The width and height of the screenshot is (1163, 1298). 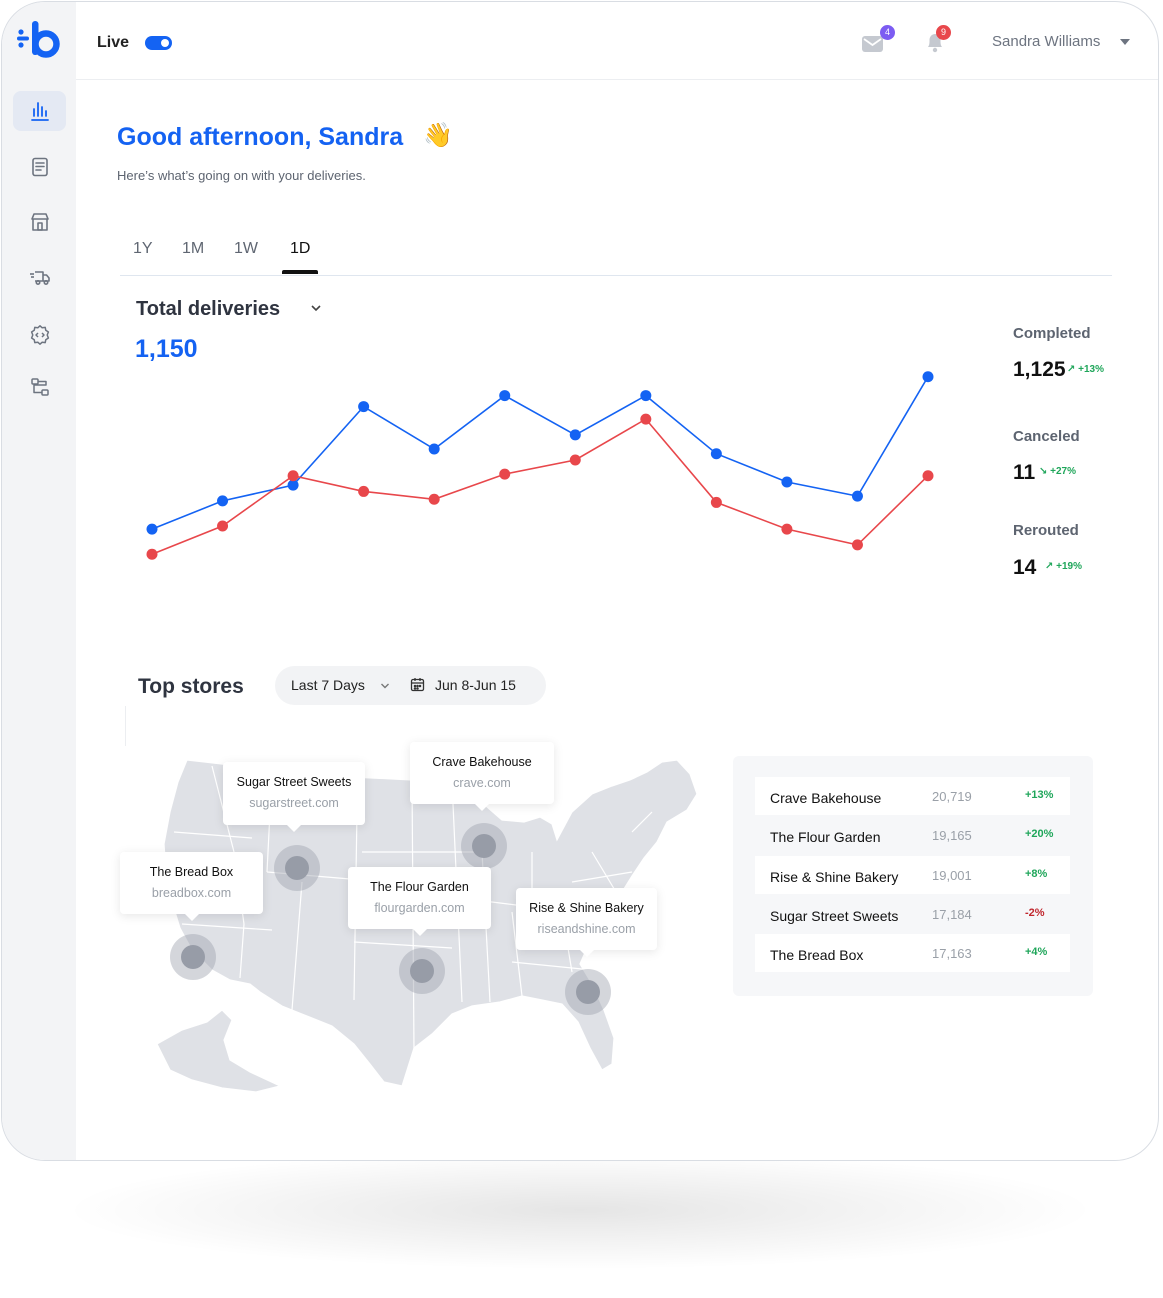 I want to click on stat-canceled-value: 11, so click(x=1024, y=472).